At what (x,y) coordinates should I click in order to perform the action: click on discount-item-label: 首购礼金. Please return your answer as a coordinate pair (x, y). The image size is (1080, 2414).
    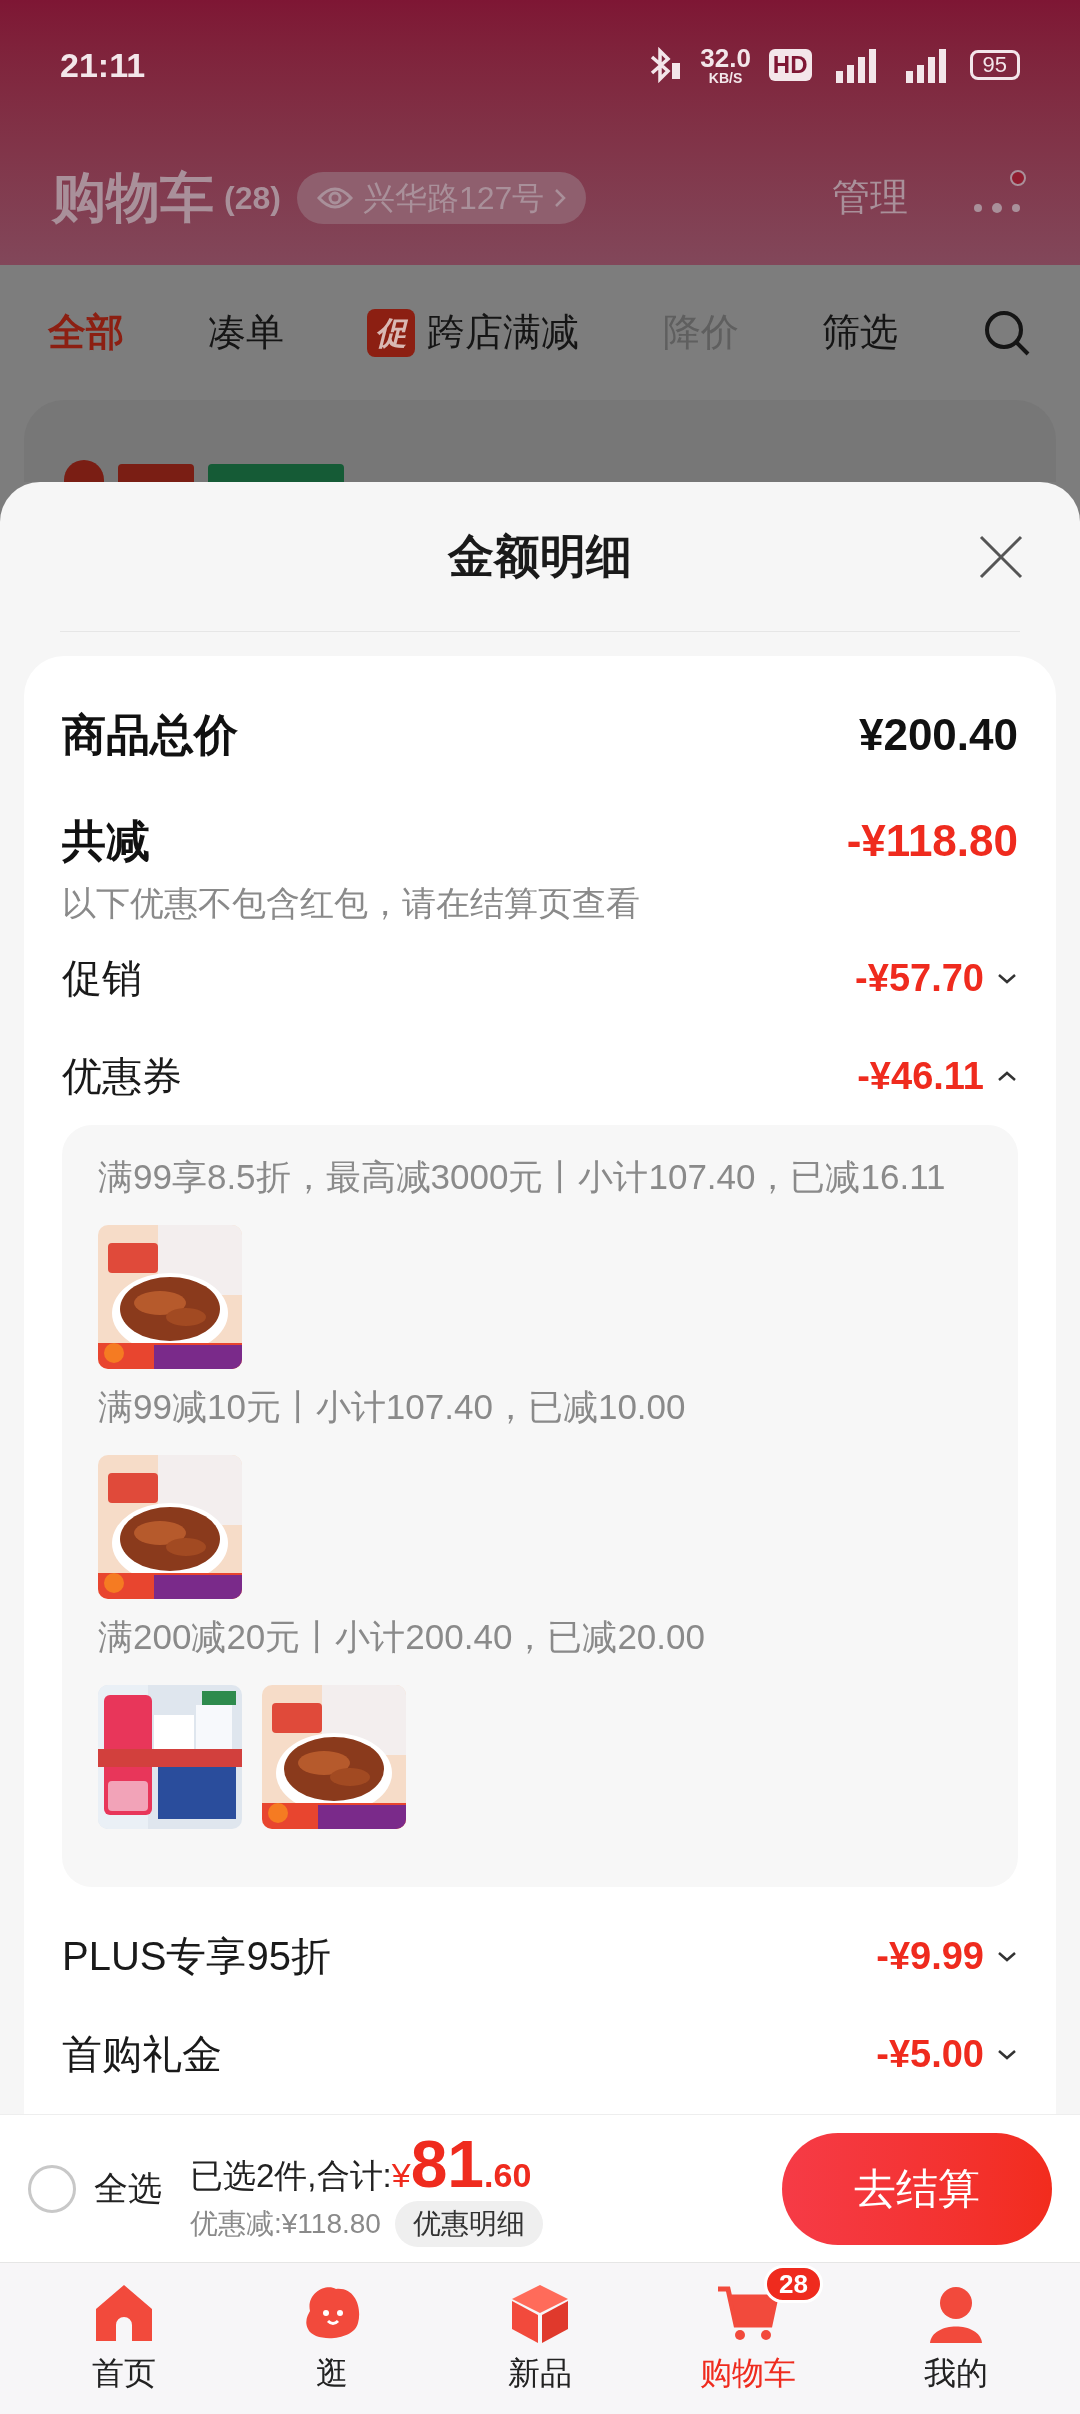
    Looking at the image, I should click on (142, 2054).